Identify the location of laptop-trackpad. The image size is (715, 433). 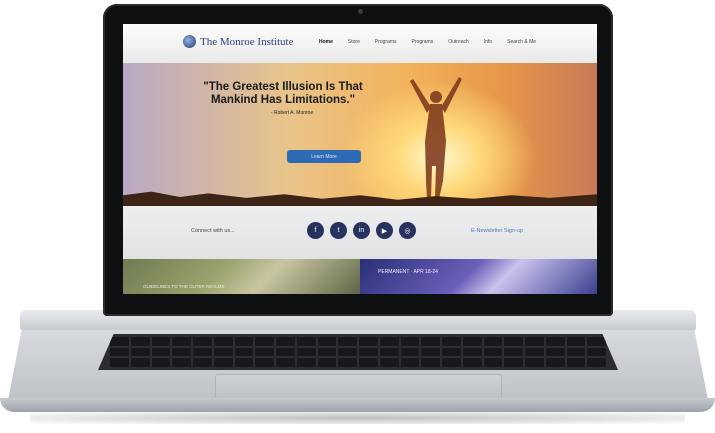
(358, 387).